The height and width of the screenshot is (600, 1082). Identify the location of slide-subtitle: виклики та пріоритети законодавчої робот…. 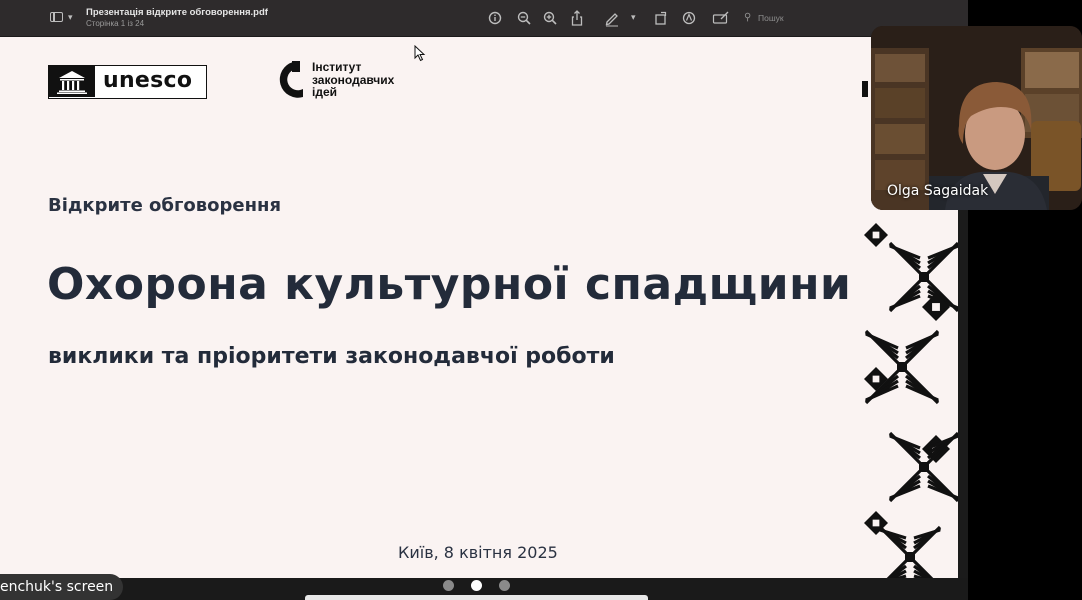
(331, 356).